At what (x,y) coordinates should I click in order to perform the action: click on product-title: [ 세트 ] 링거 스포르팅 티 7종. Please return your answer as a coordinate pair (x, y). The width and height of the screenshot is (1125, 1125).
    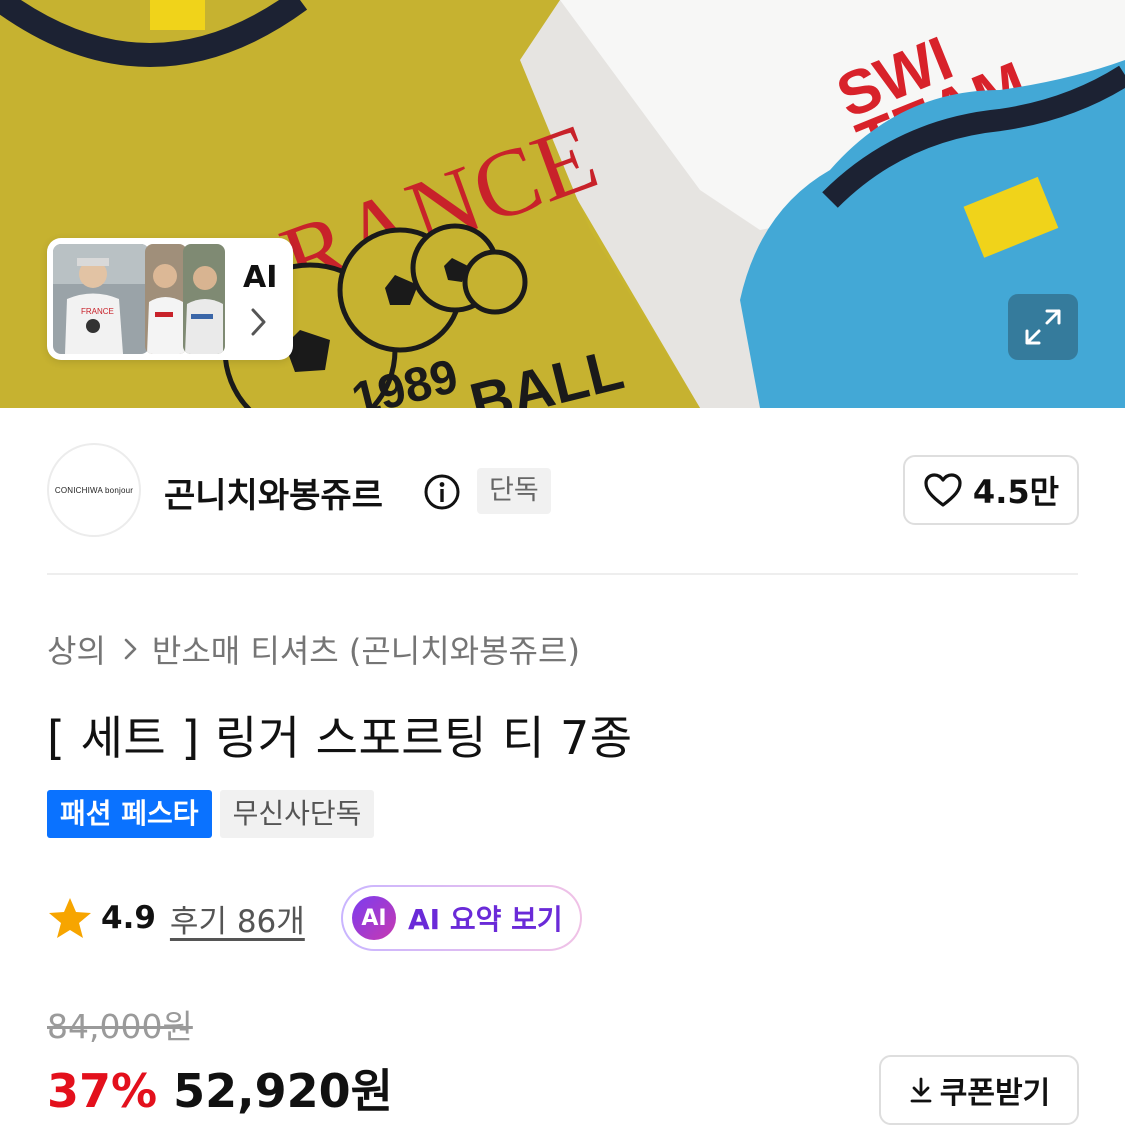
    Looking at the image, I should click on (340, 738).